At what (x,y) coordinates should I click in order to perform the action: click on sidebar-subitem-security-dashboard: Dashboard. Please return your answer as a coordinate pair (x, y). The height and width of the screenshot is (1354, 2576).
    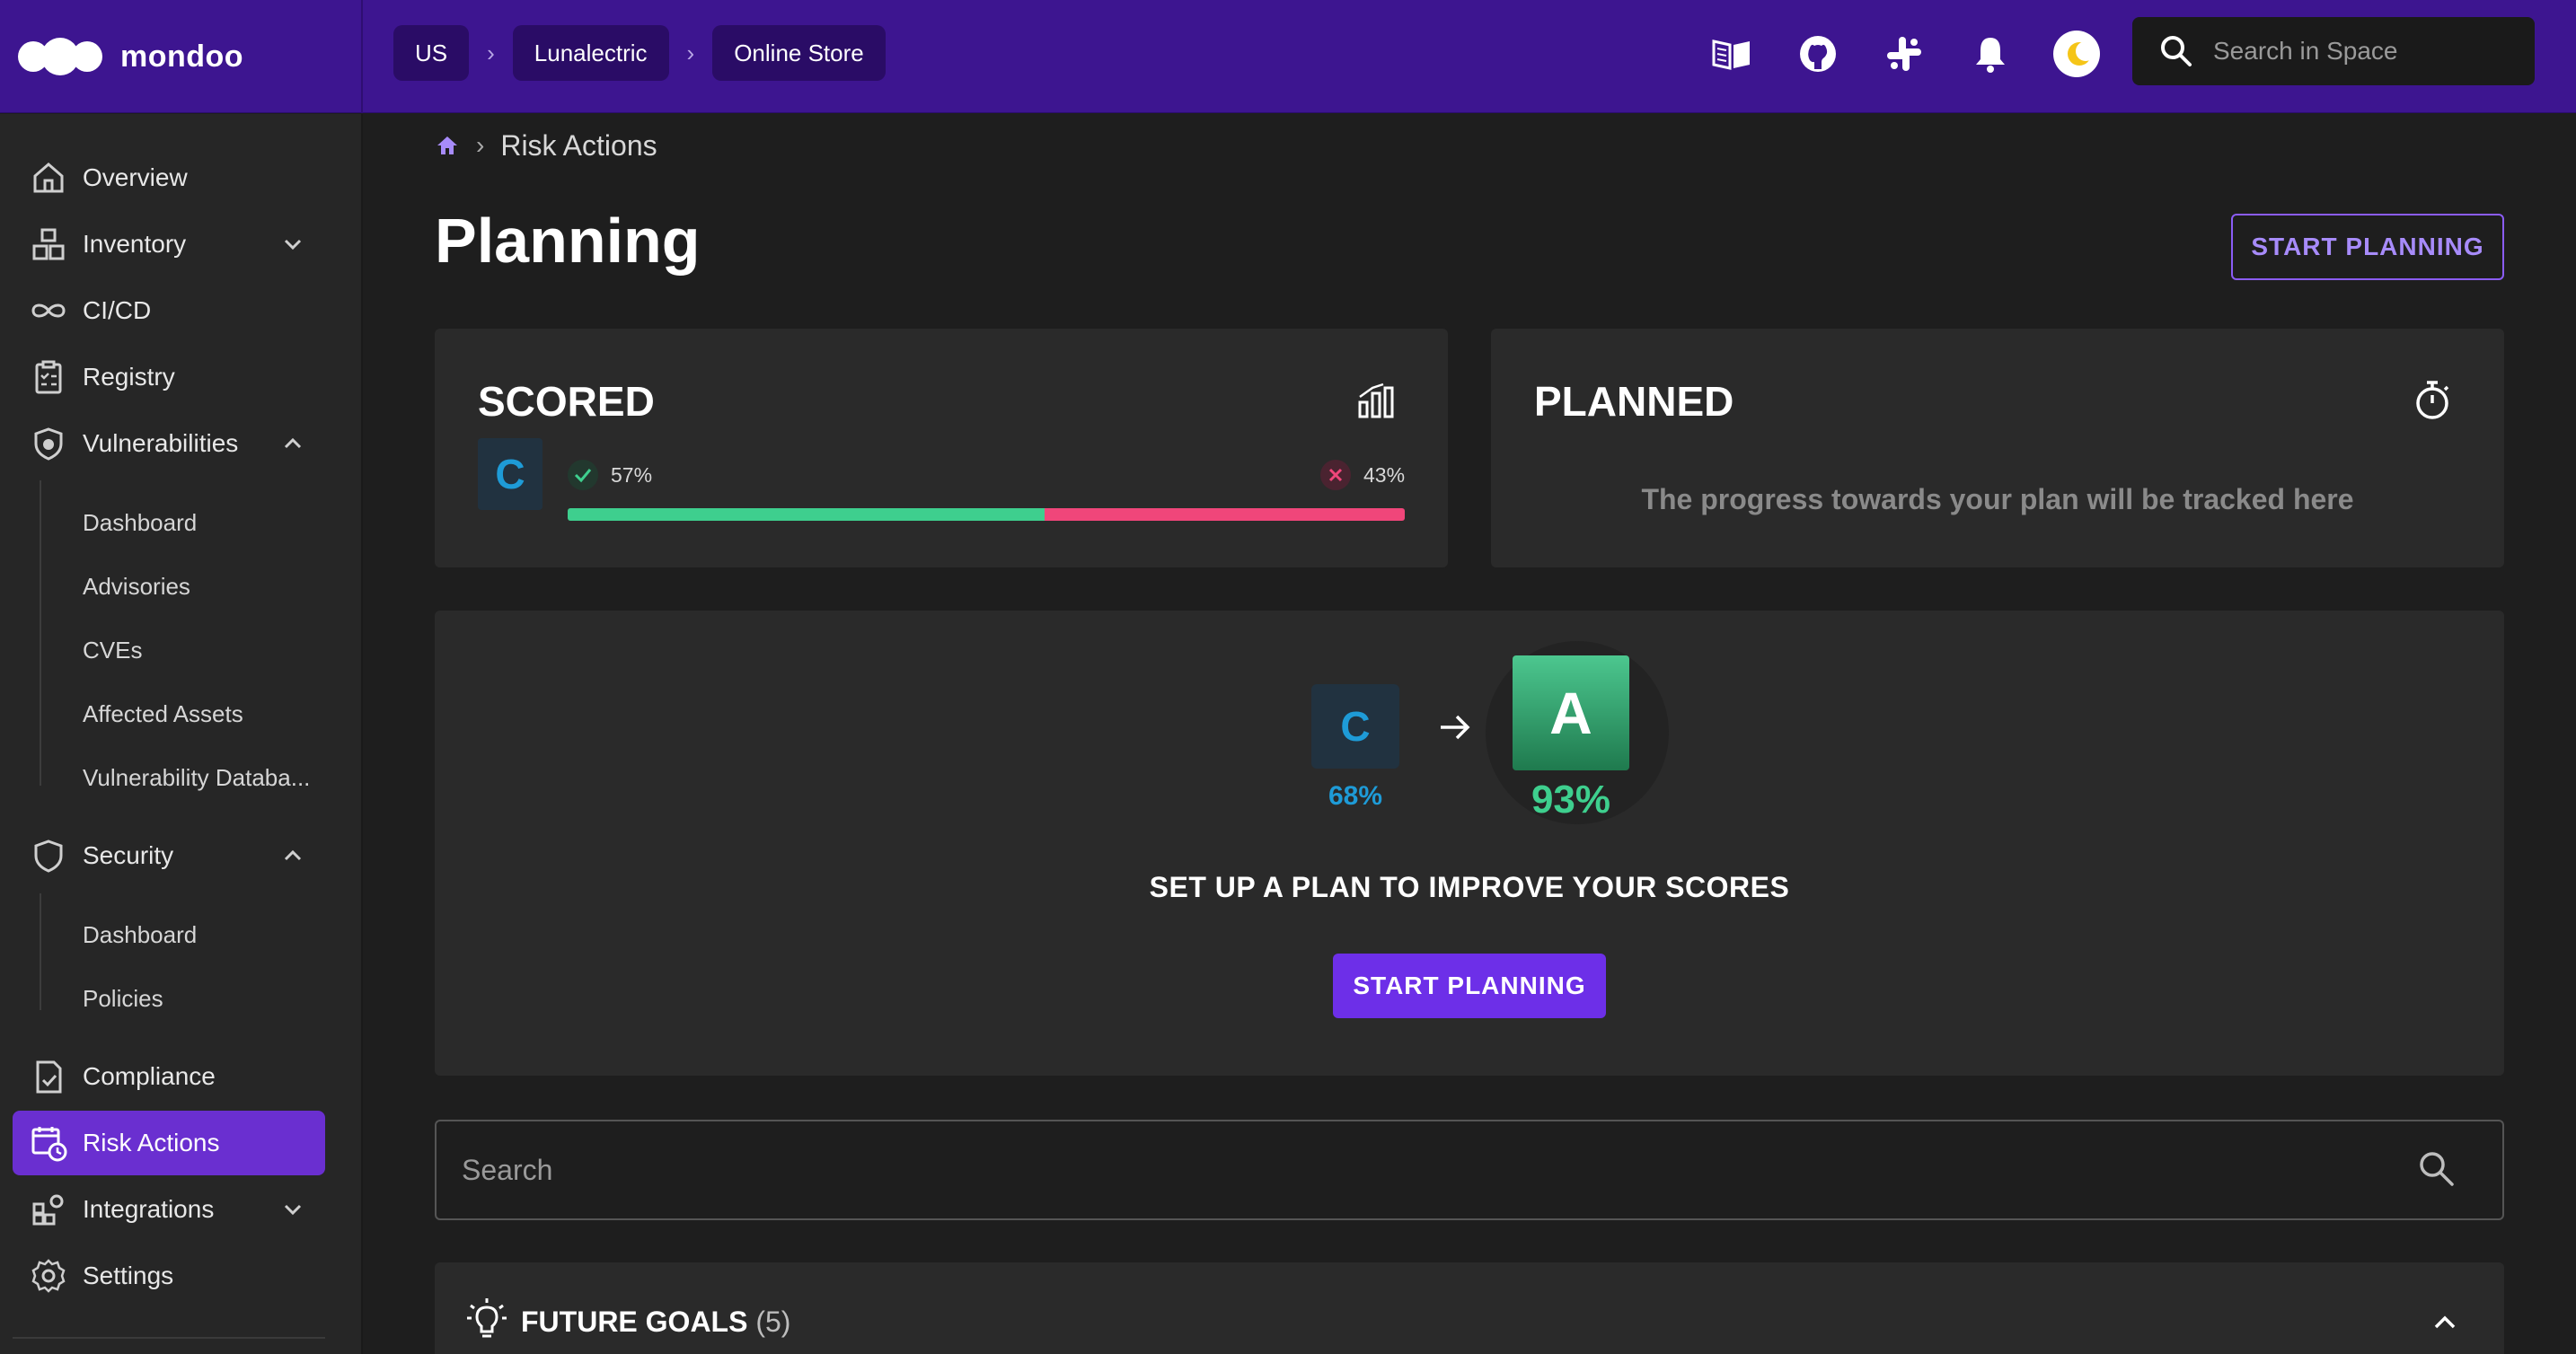
    Looking at the image, I should click on (140, 935).